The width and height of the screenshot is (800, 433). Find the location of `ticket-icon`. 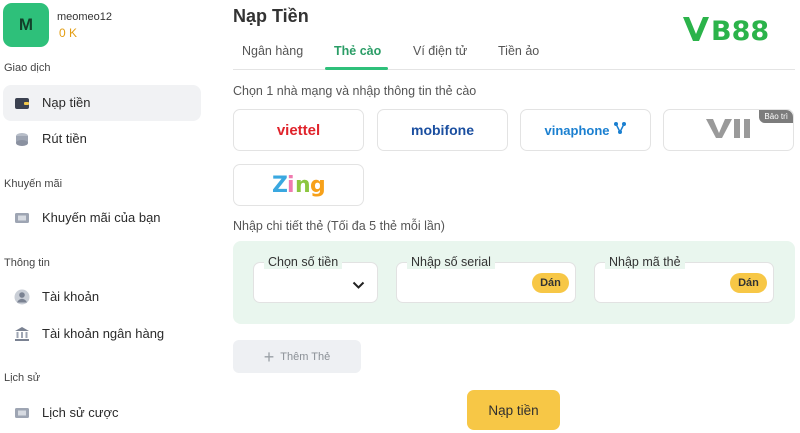

ticket-icon is located at coordinates (22, 218).